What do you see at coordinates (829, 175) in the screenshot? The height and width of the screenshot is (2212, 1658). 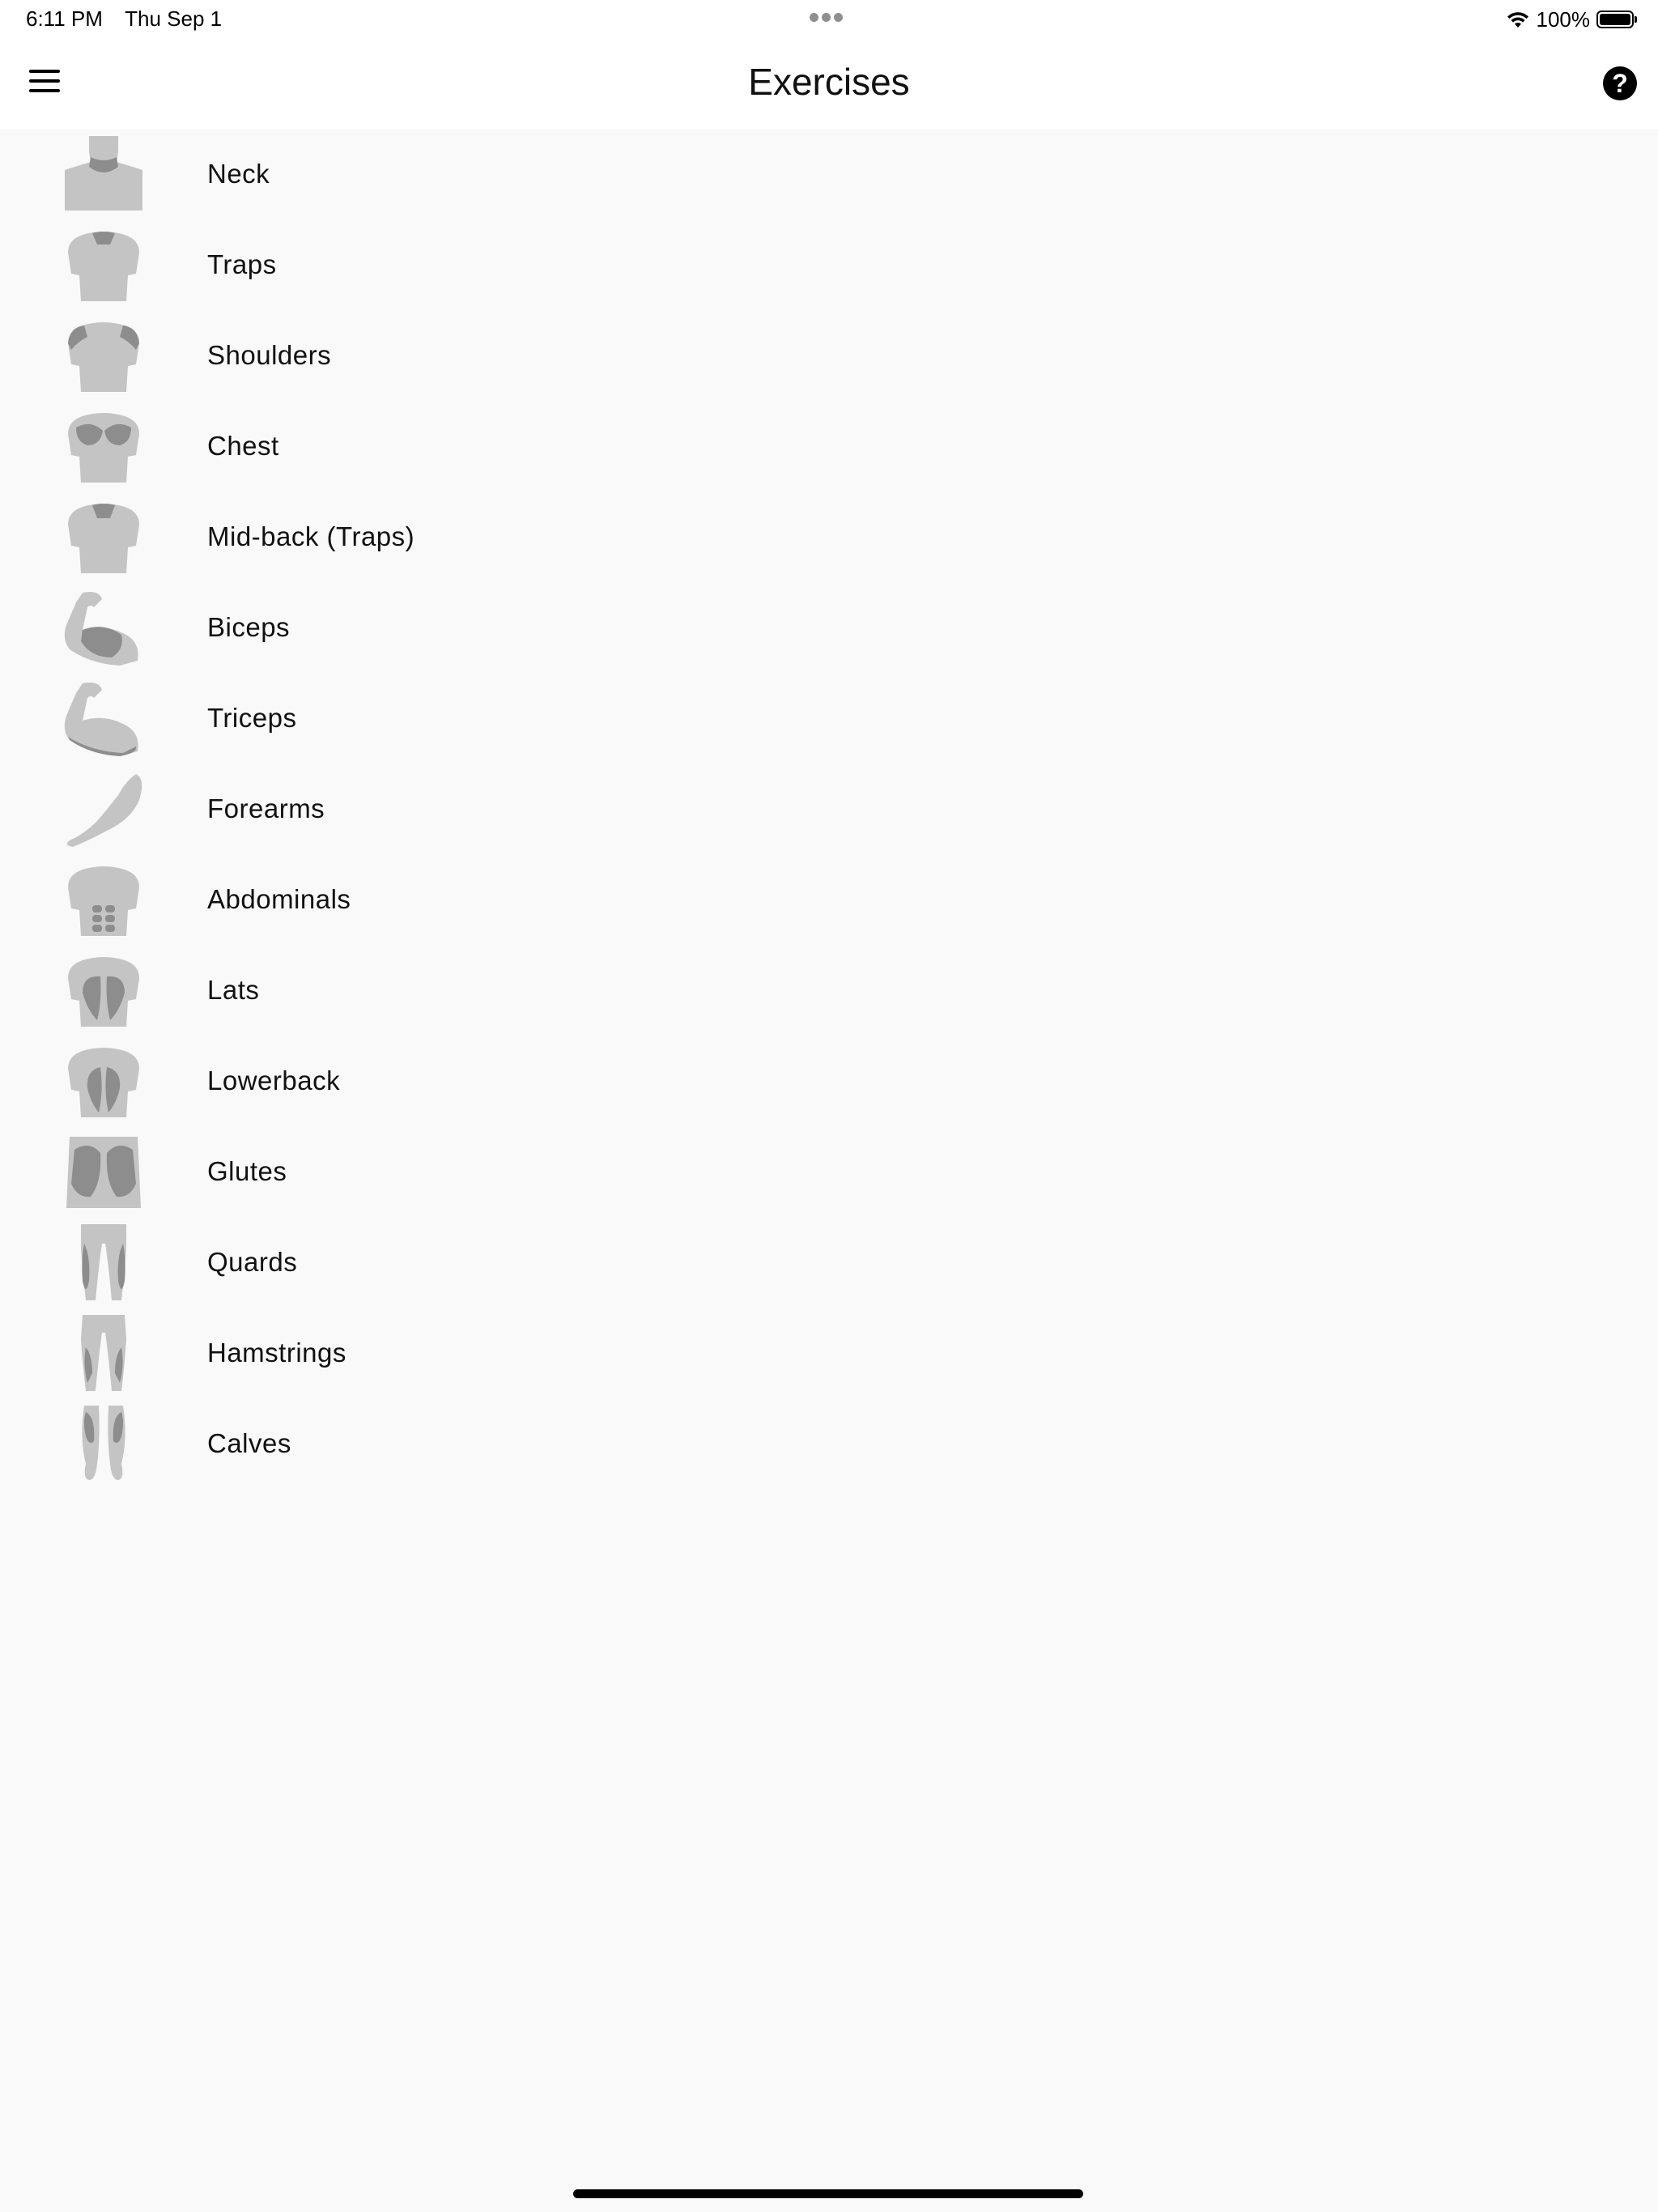 I see `list-item: Neck` at bounding box center [829, 175].